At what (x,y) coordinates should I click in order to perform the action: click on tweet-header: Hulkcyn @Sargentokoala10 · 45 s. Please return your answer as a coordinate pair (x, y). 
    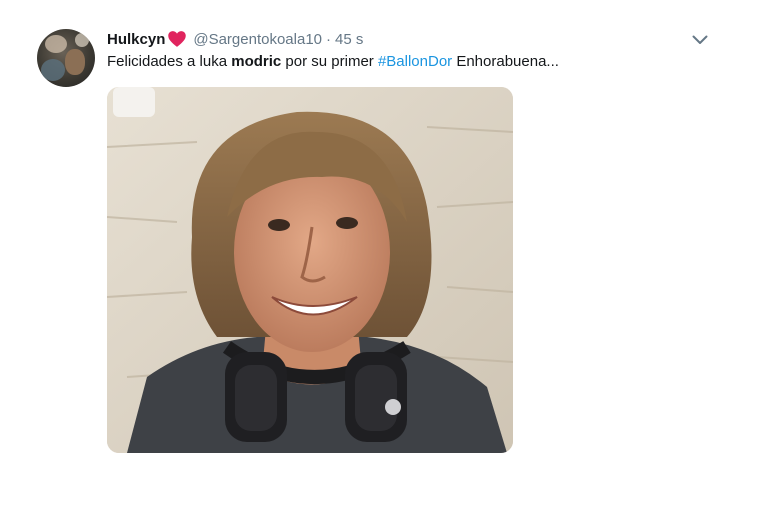
    Looking at the image, I should click on (235, 39).